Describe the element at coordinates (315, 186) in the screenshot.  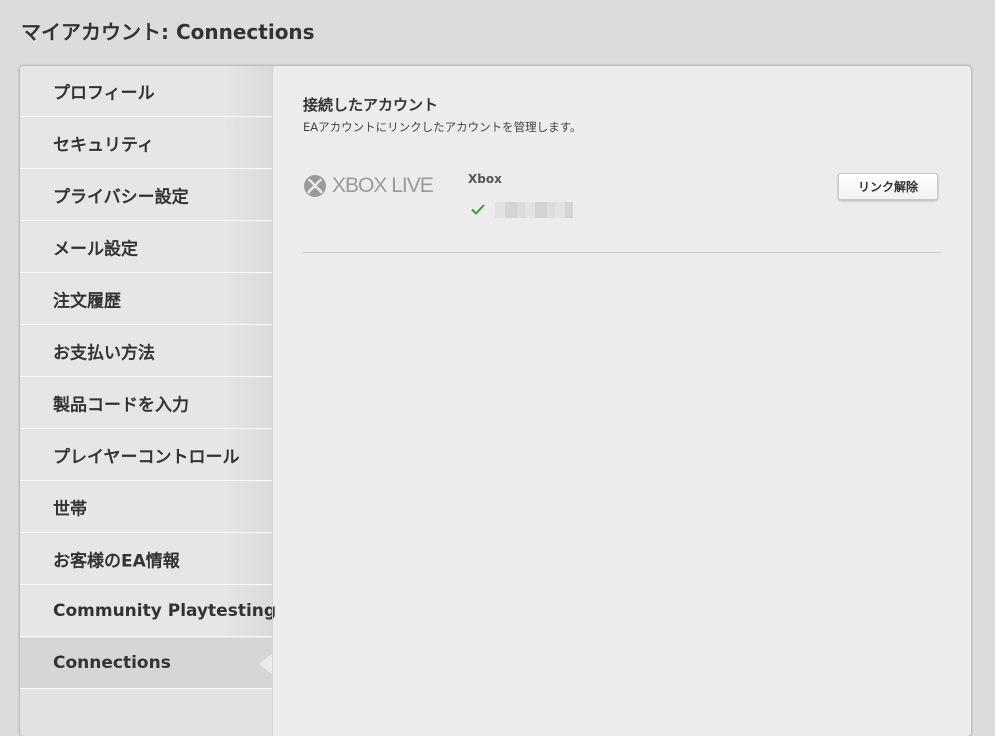
I see `xbox-icon` at that location.